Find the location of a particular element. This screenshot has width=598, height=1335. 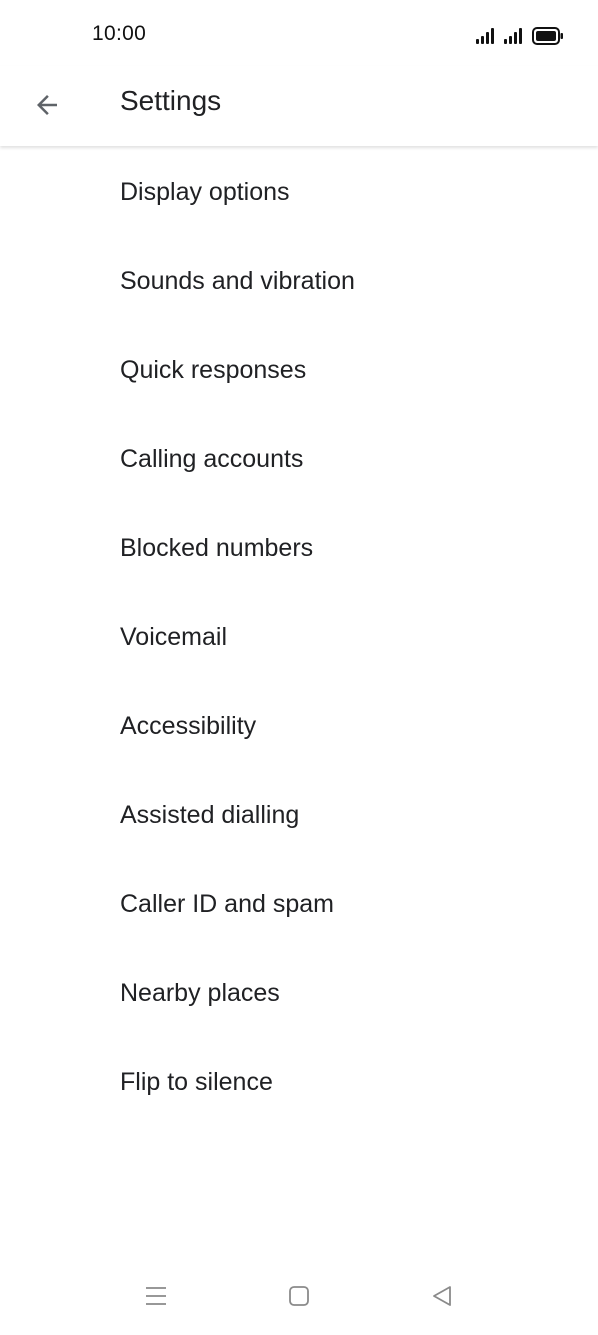

settings-item-sounds-and-vibration: Sounds and vibration is located at coordinates (299, 281).